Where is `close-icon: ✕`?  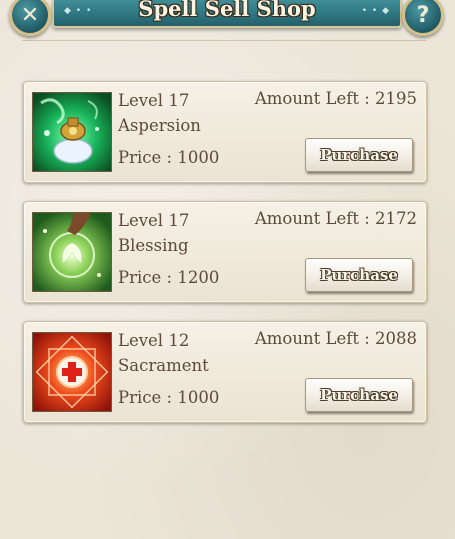
close-icon: ✕ is located at coordinates (30, 15).